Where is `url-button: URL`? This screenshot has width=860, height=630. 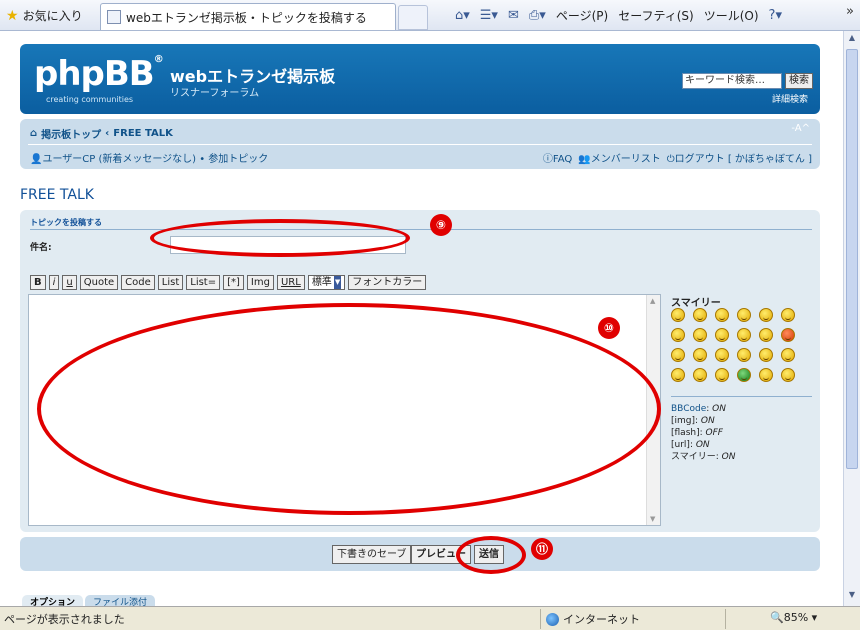 url-button: URL is located at coordinates (290, 282).